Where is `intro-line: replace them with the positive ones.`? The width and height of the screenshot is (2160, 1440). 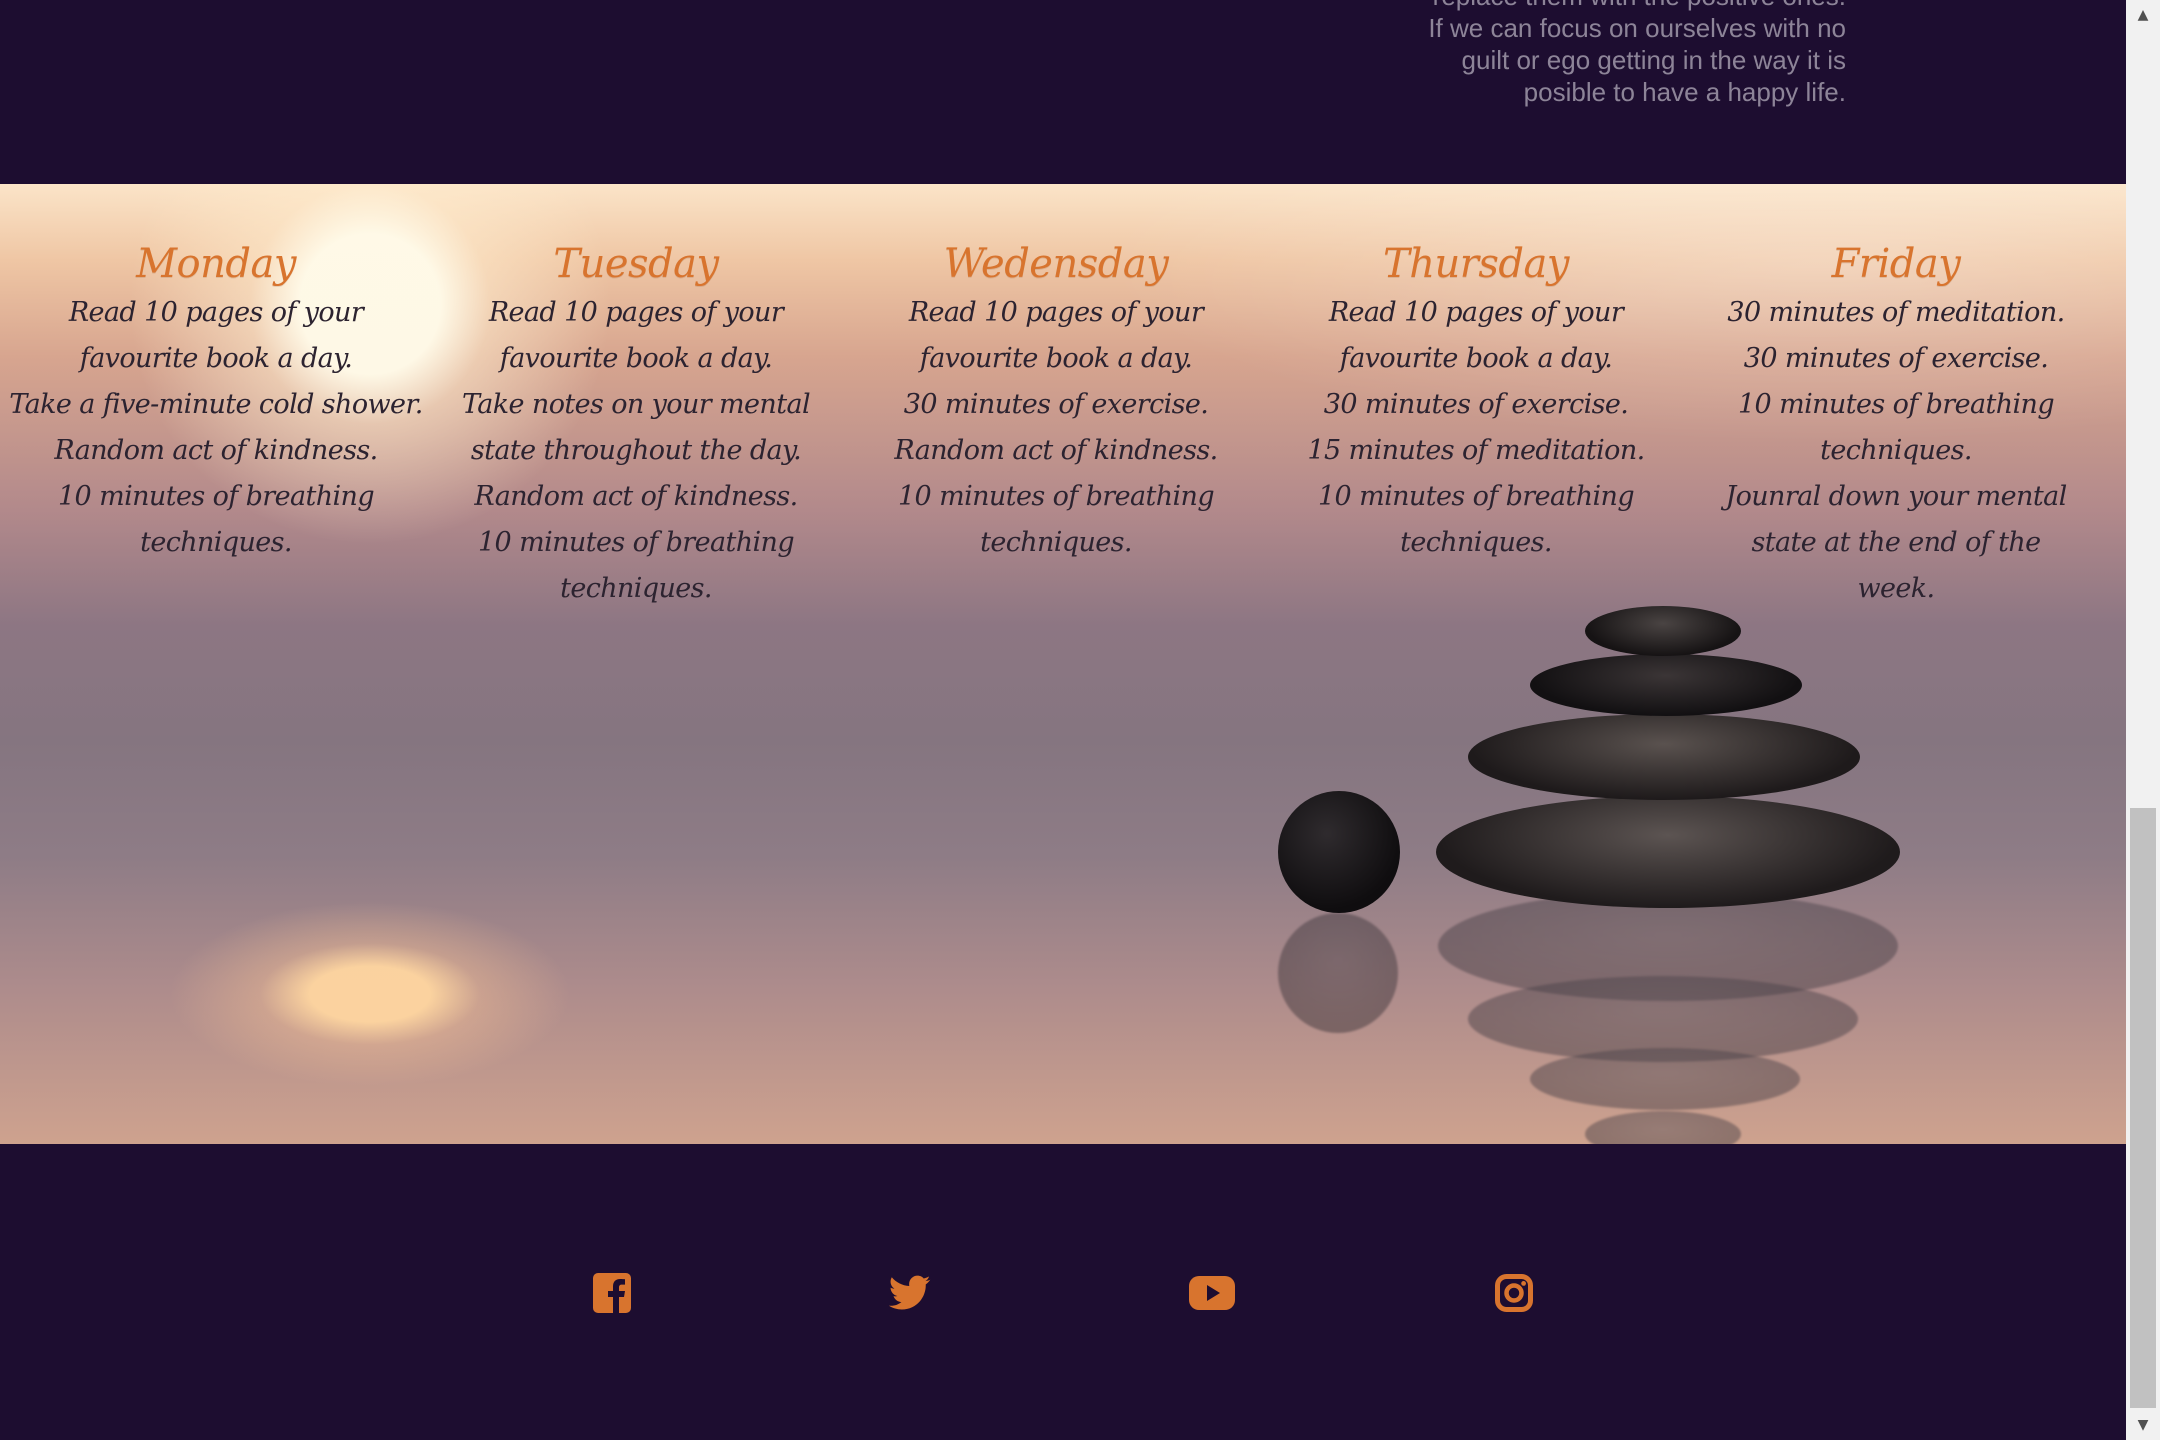 intro-line: replace them with the positive ones. is located at coordinates (1566, 6).